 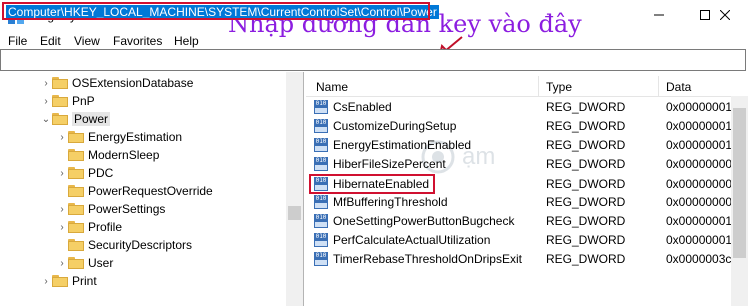 I want to click on tree-item-pnp: › PnP, so click(x=67, y=101).